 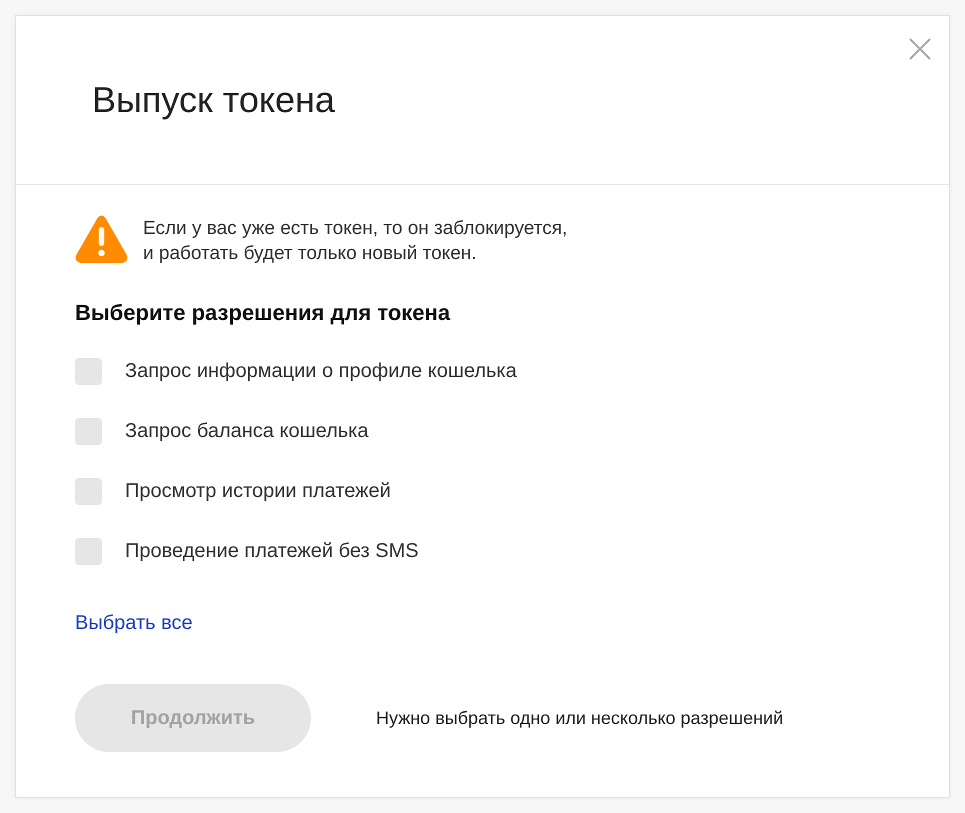 What do you see at coordinates (101, 239) in the screenshot?
I see `warning-icon` at bounding box center [101, 239].